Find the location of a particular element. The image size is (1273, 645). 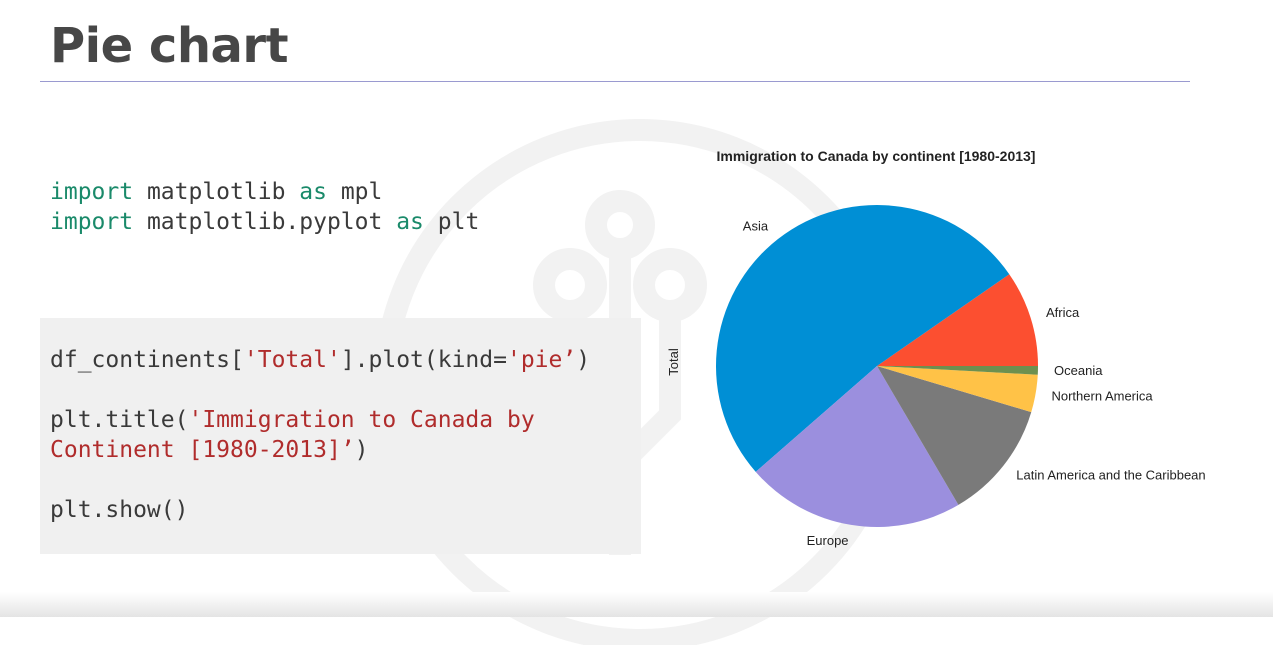

code-token: matplotlib.pyplot is located at coordinates (265, 222).